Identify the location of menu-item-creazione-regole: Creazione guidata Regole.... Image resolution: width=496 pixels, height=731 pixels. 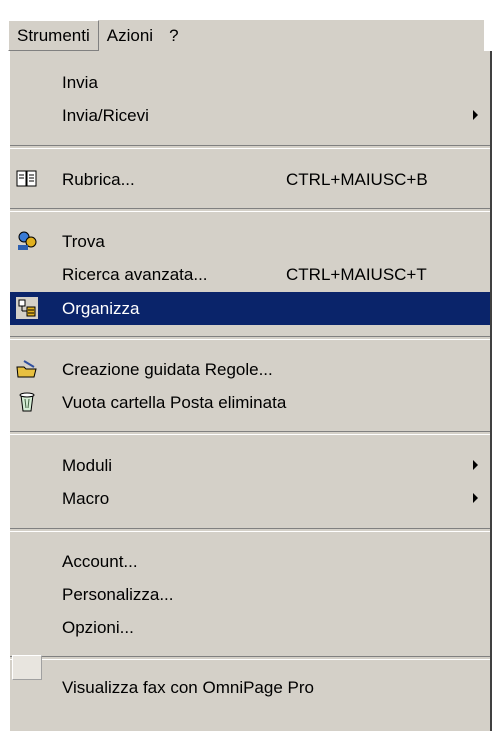
(250, 369).